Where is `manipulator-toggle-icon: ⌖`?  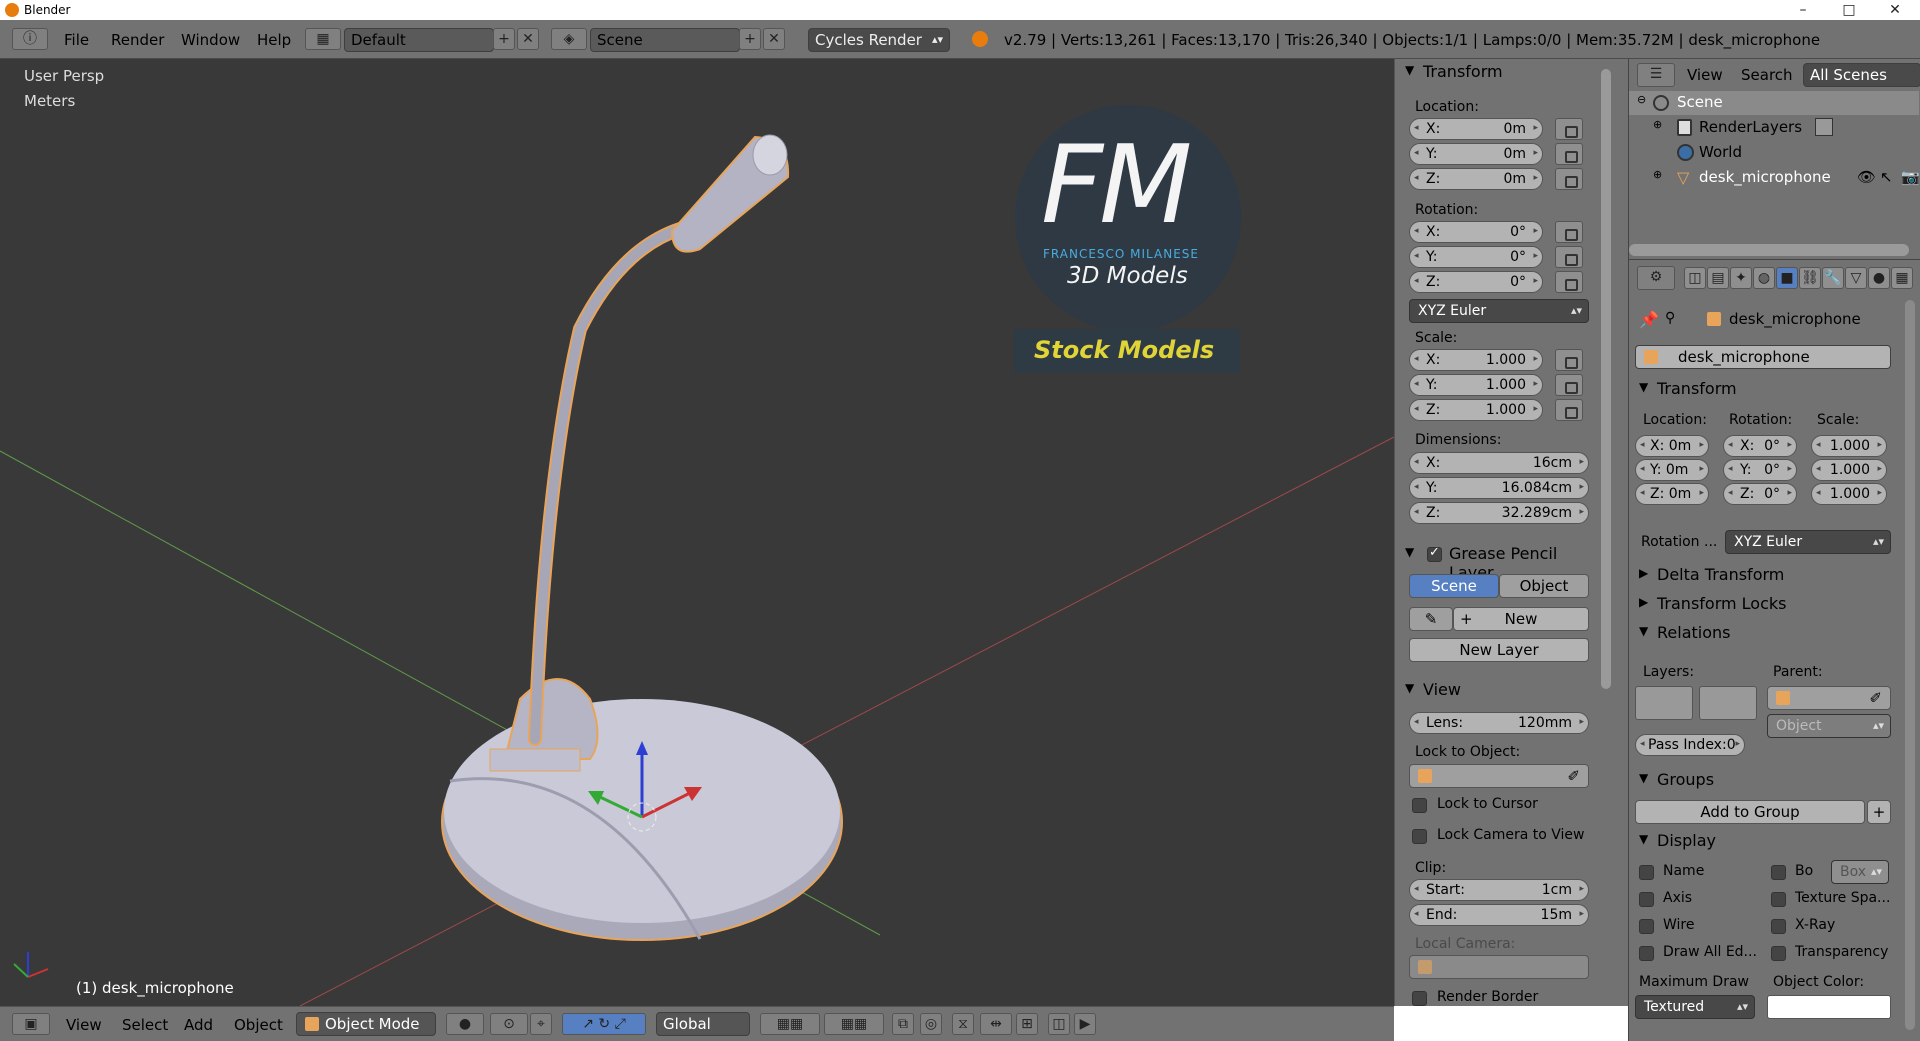
manipulator-toggle-icon: ⌖ is located at coordinates (541, 1024).